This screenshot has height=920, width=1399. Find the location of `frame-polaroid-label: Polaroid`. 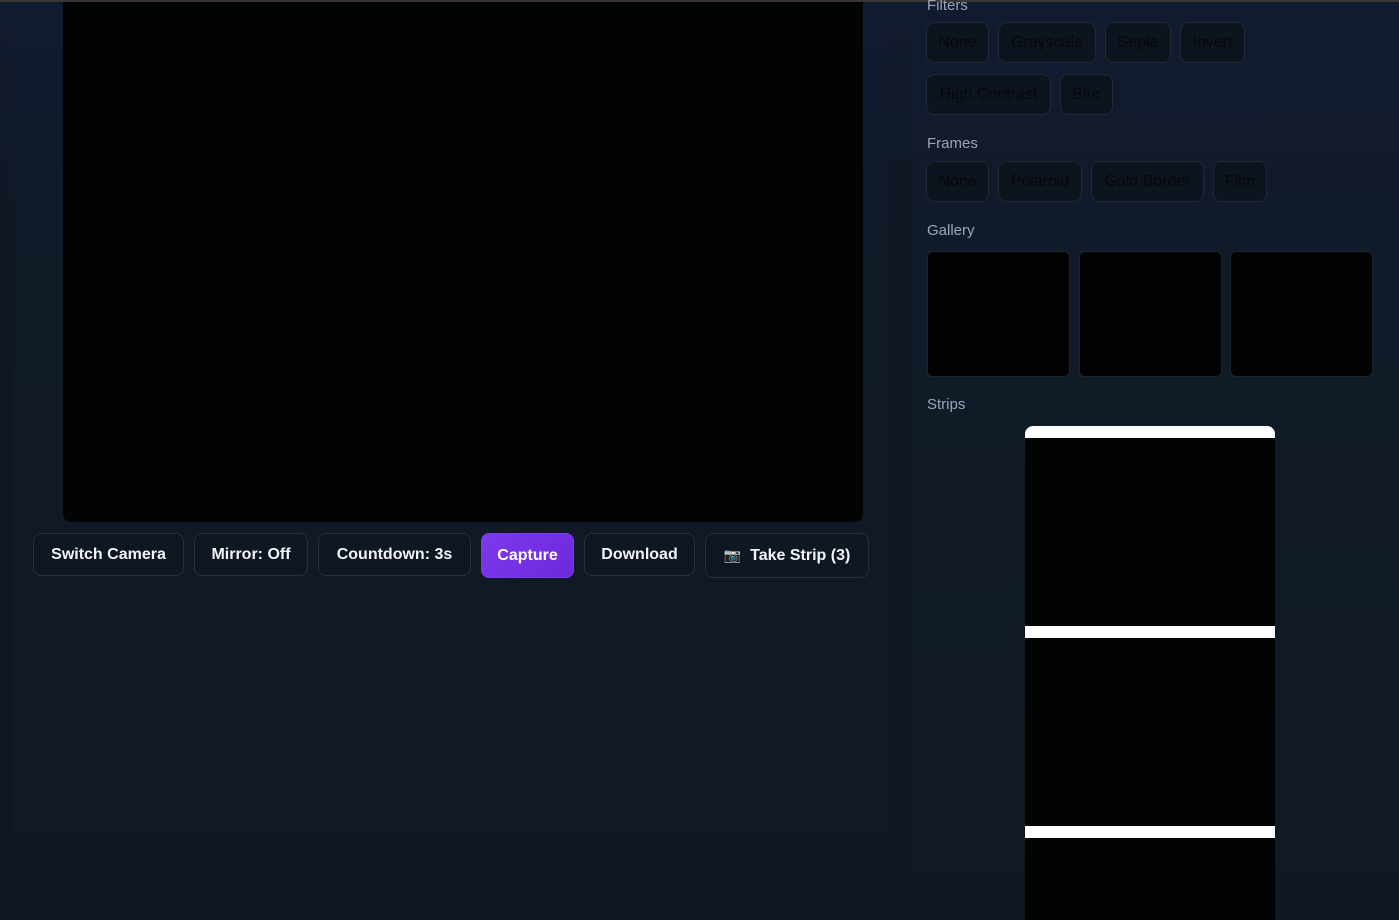

frame-polaroid-label: Polaroid is located at coordinates (1040, 181).